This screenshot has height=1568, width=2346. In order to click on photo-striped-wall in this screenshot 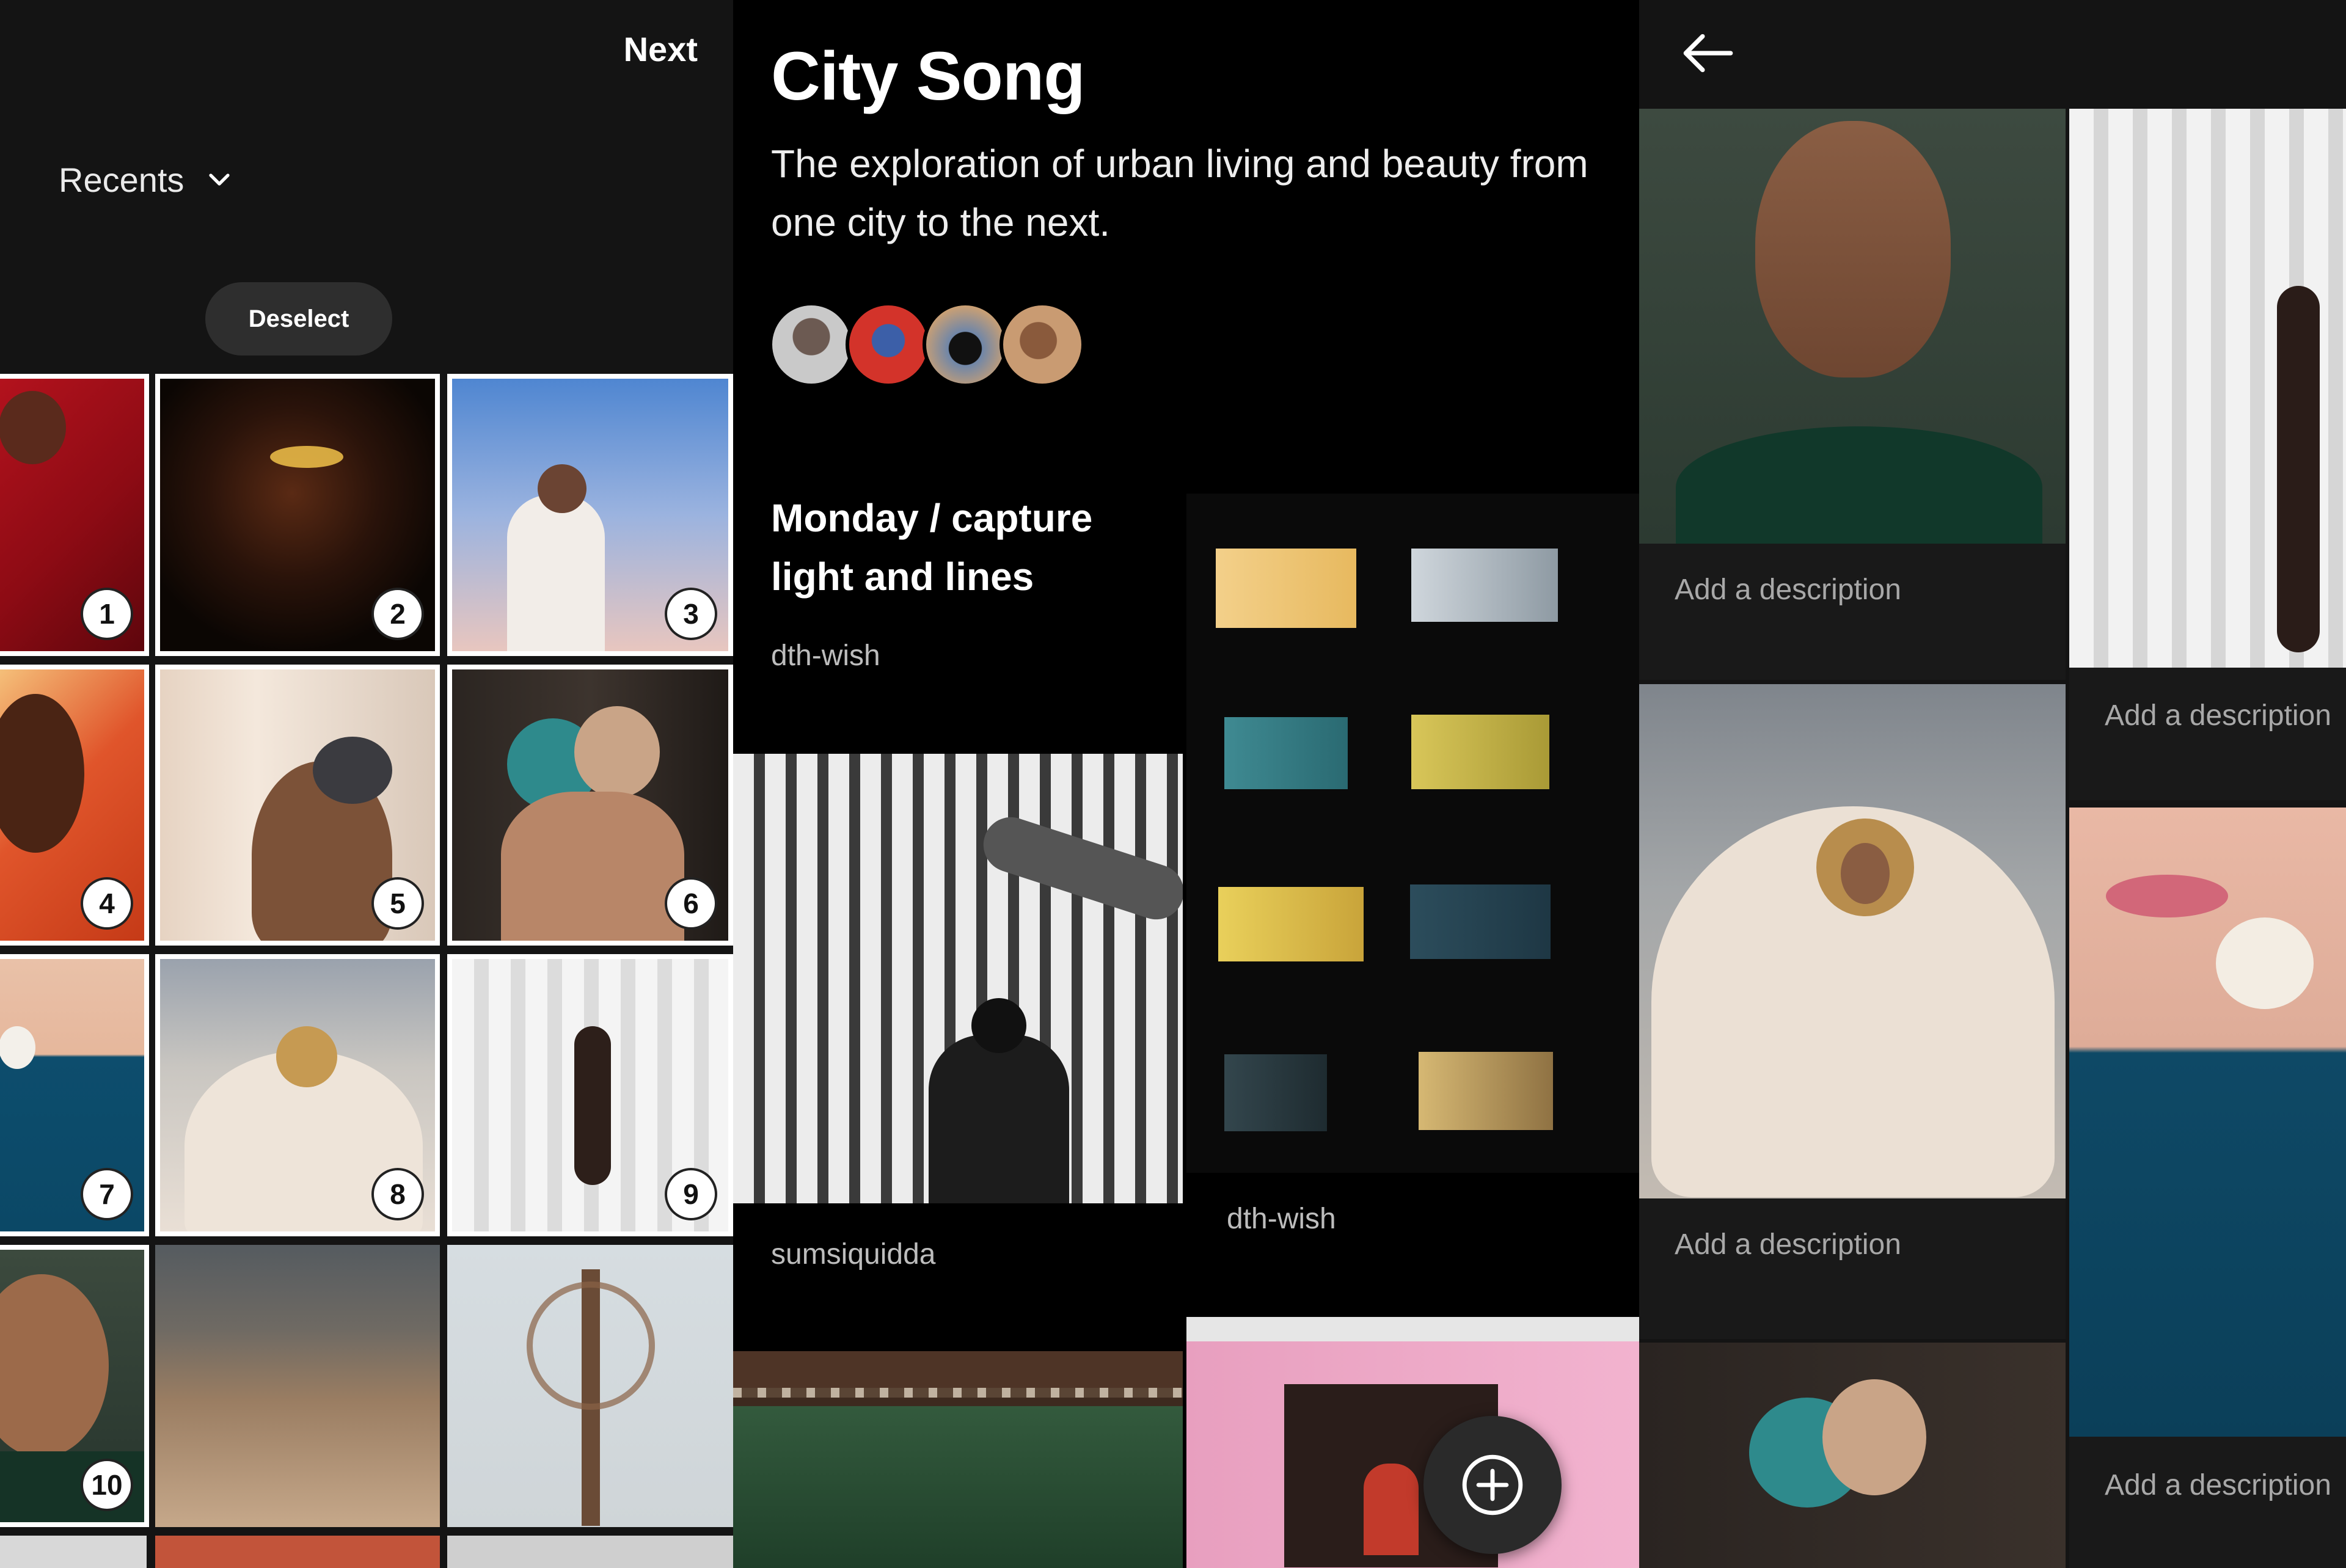, I will do `click(958, 978)`.